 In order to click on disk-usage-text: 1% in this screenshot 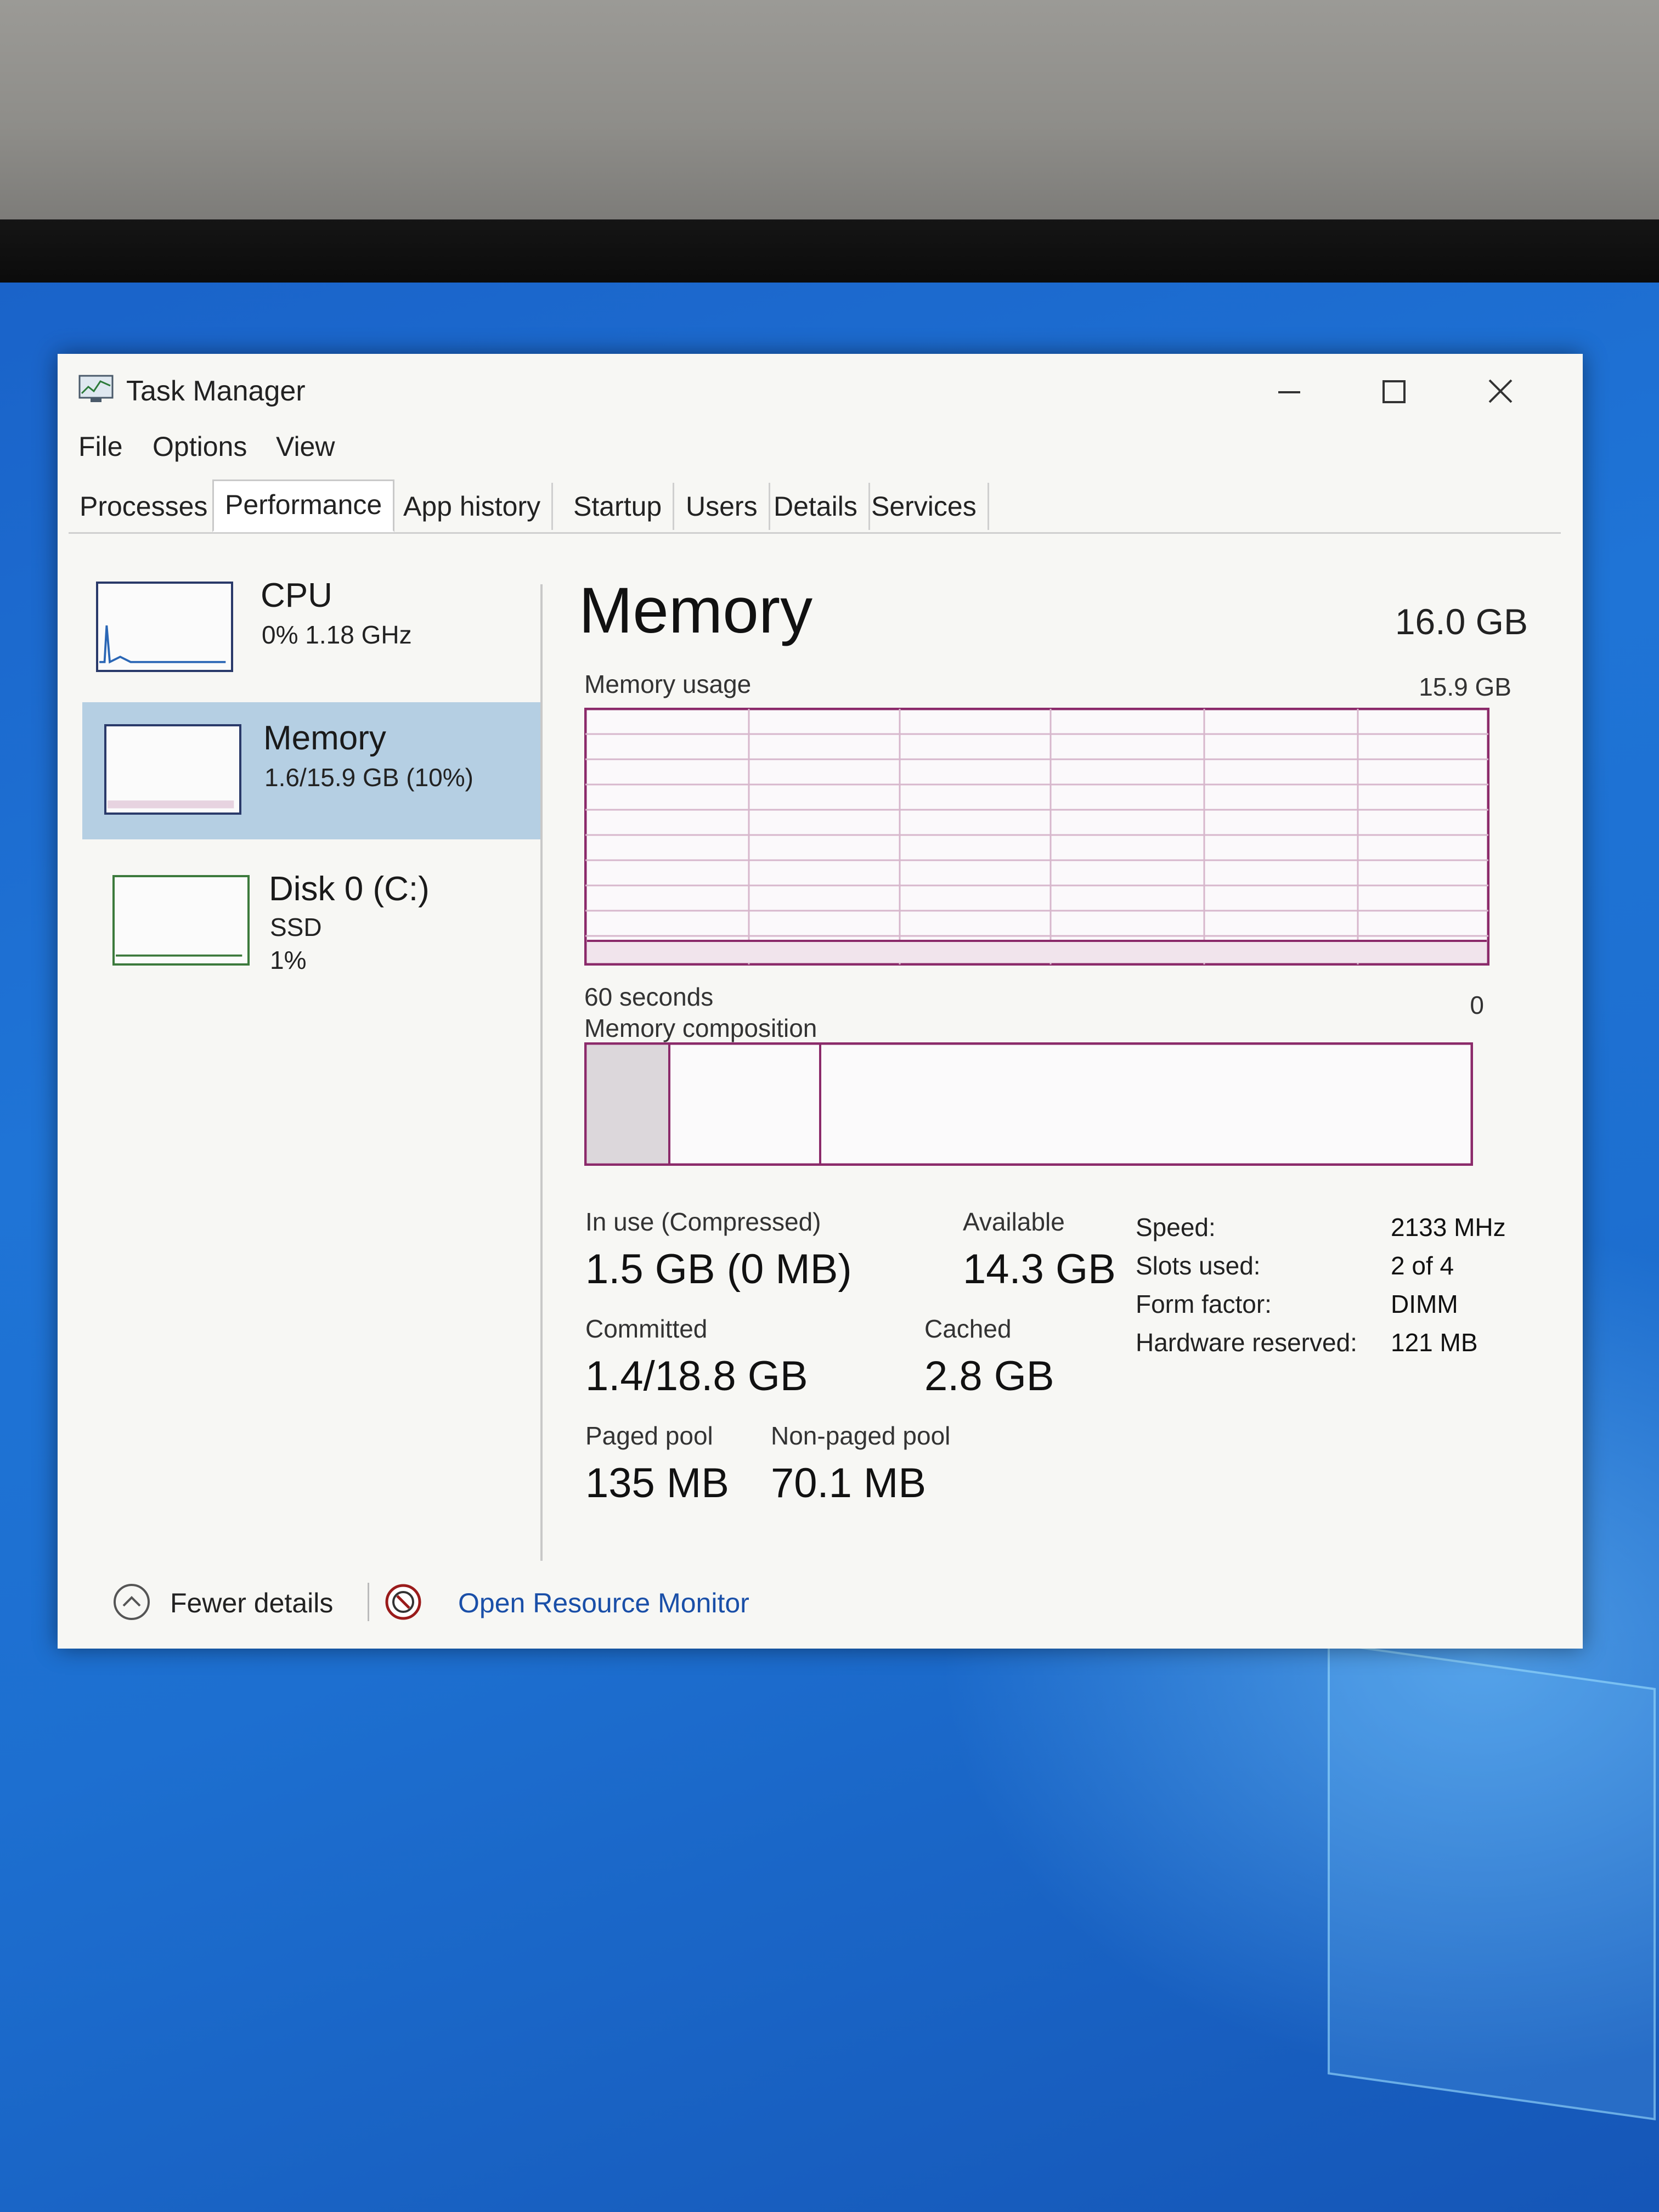, I will do `click(288, 960)`.